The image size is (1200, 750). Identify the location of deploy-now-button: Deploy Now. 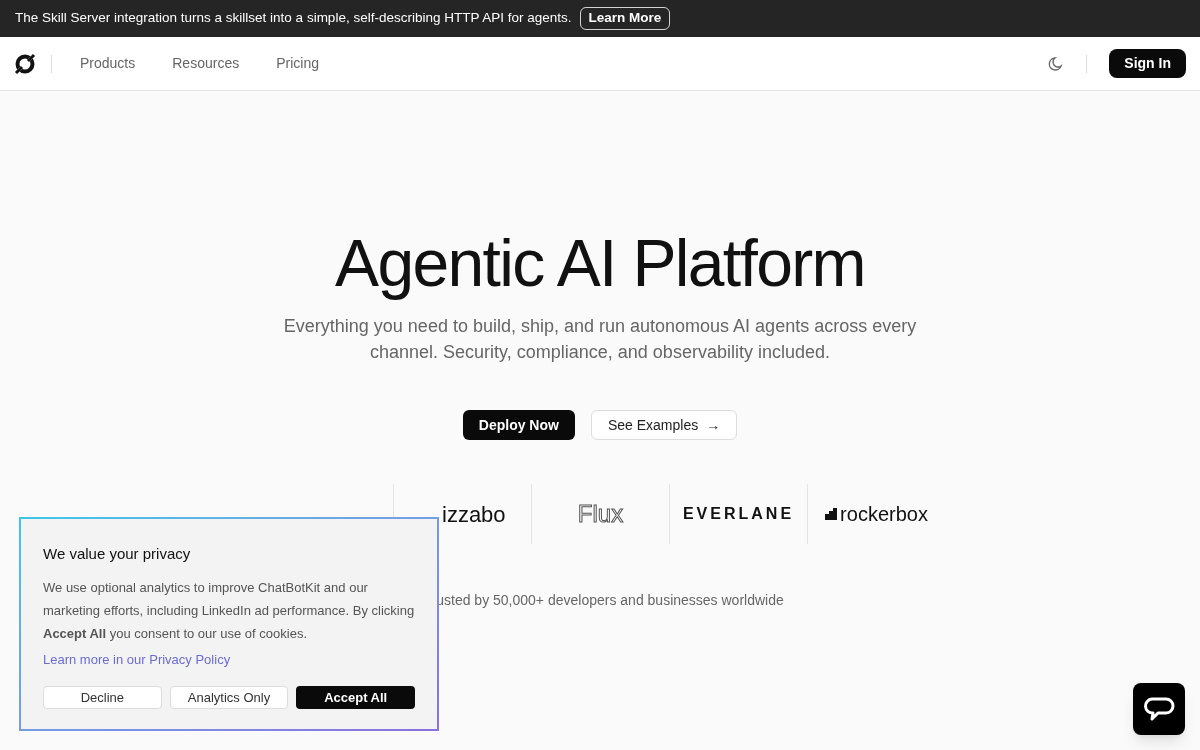
(518, 425).